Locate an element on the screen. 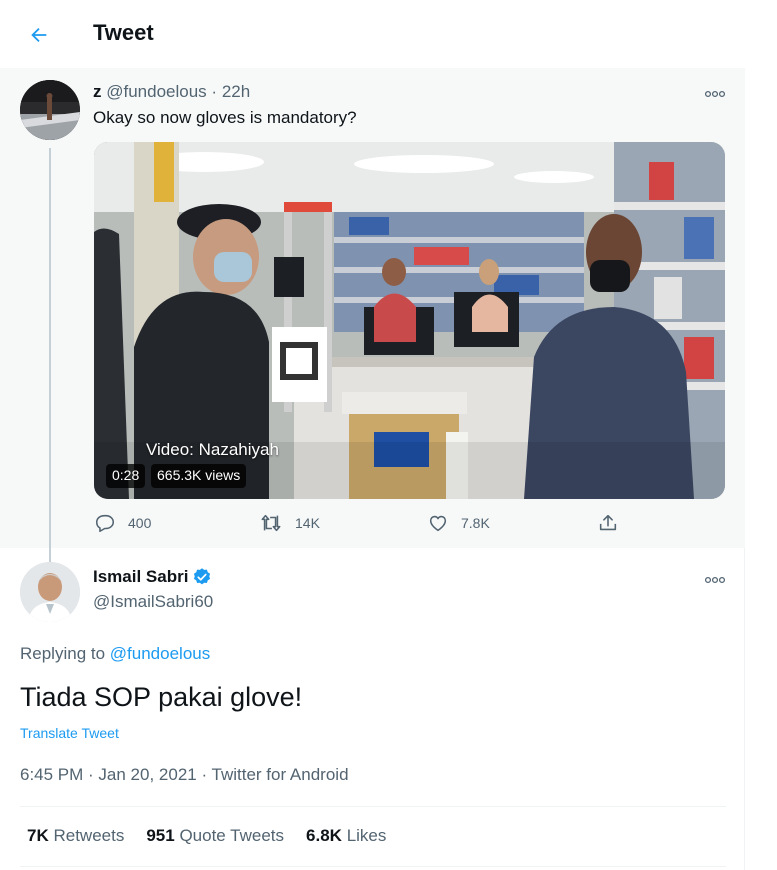 Image resolution: width=777 pixels, height=870 pixels. author-name: Ismail Sabri is located at coordinates (140, 577).